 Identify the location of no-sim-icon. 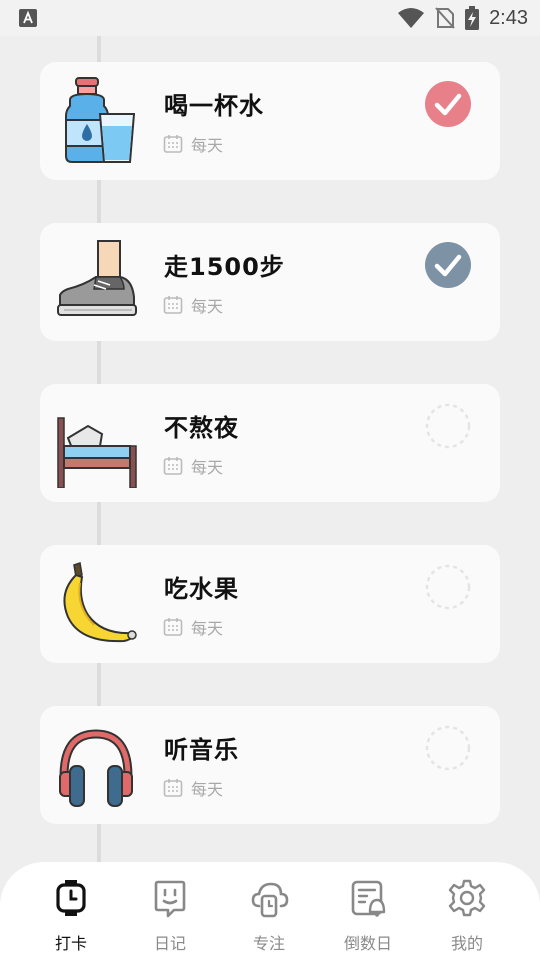
(445, 18).